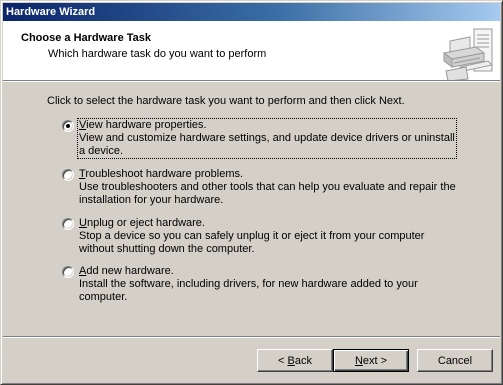 This screenshot has width=503, height=385. I want to click on title-bar: Hardware Wizard, so click(251, 12).